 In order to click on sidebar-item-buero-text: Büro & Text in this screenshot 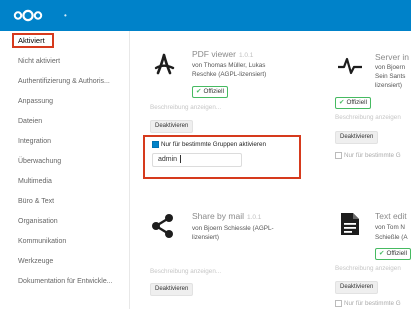, I will do `click(36, 201)`.